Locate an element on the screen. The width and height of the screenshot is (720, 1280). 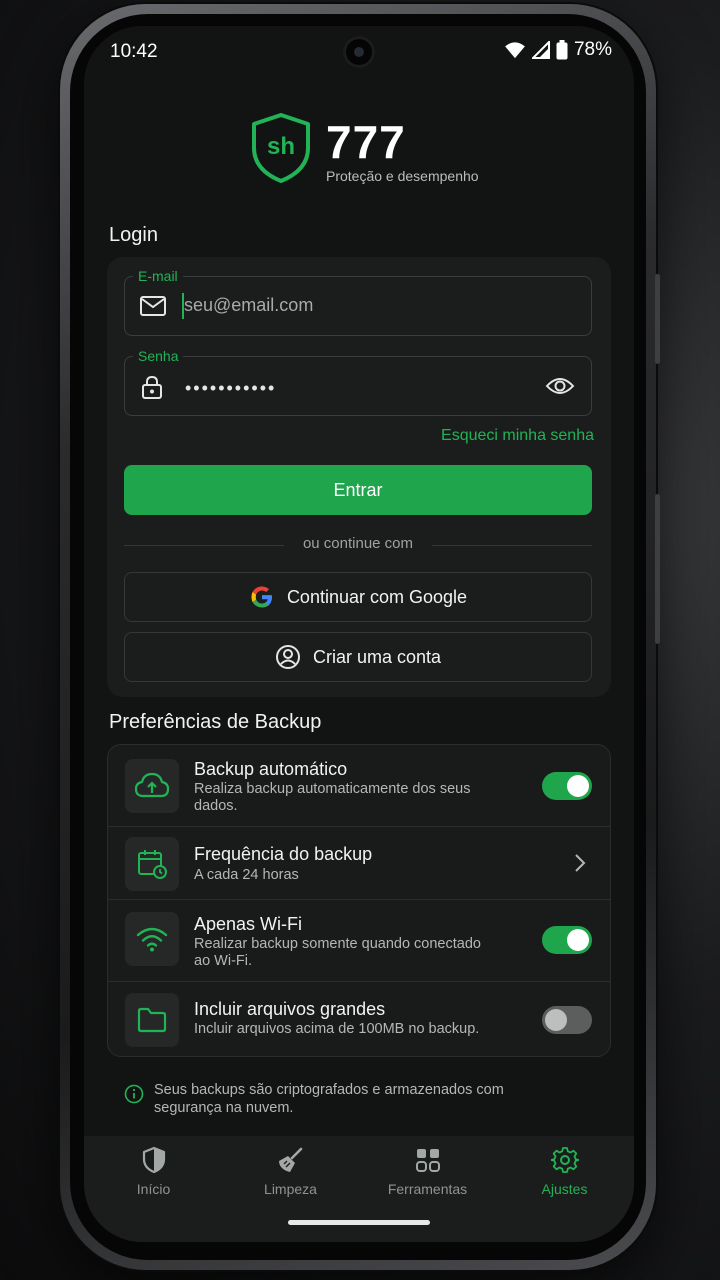
create-account-button: Criar uma conta is located at coordinates (358, 657).